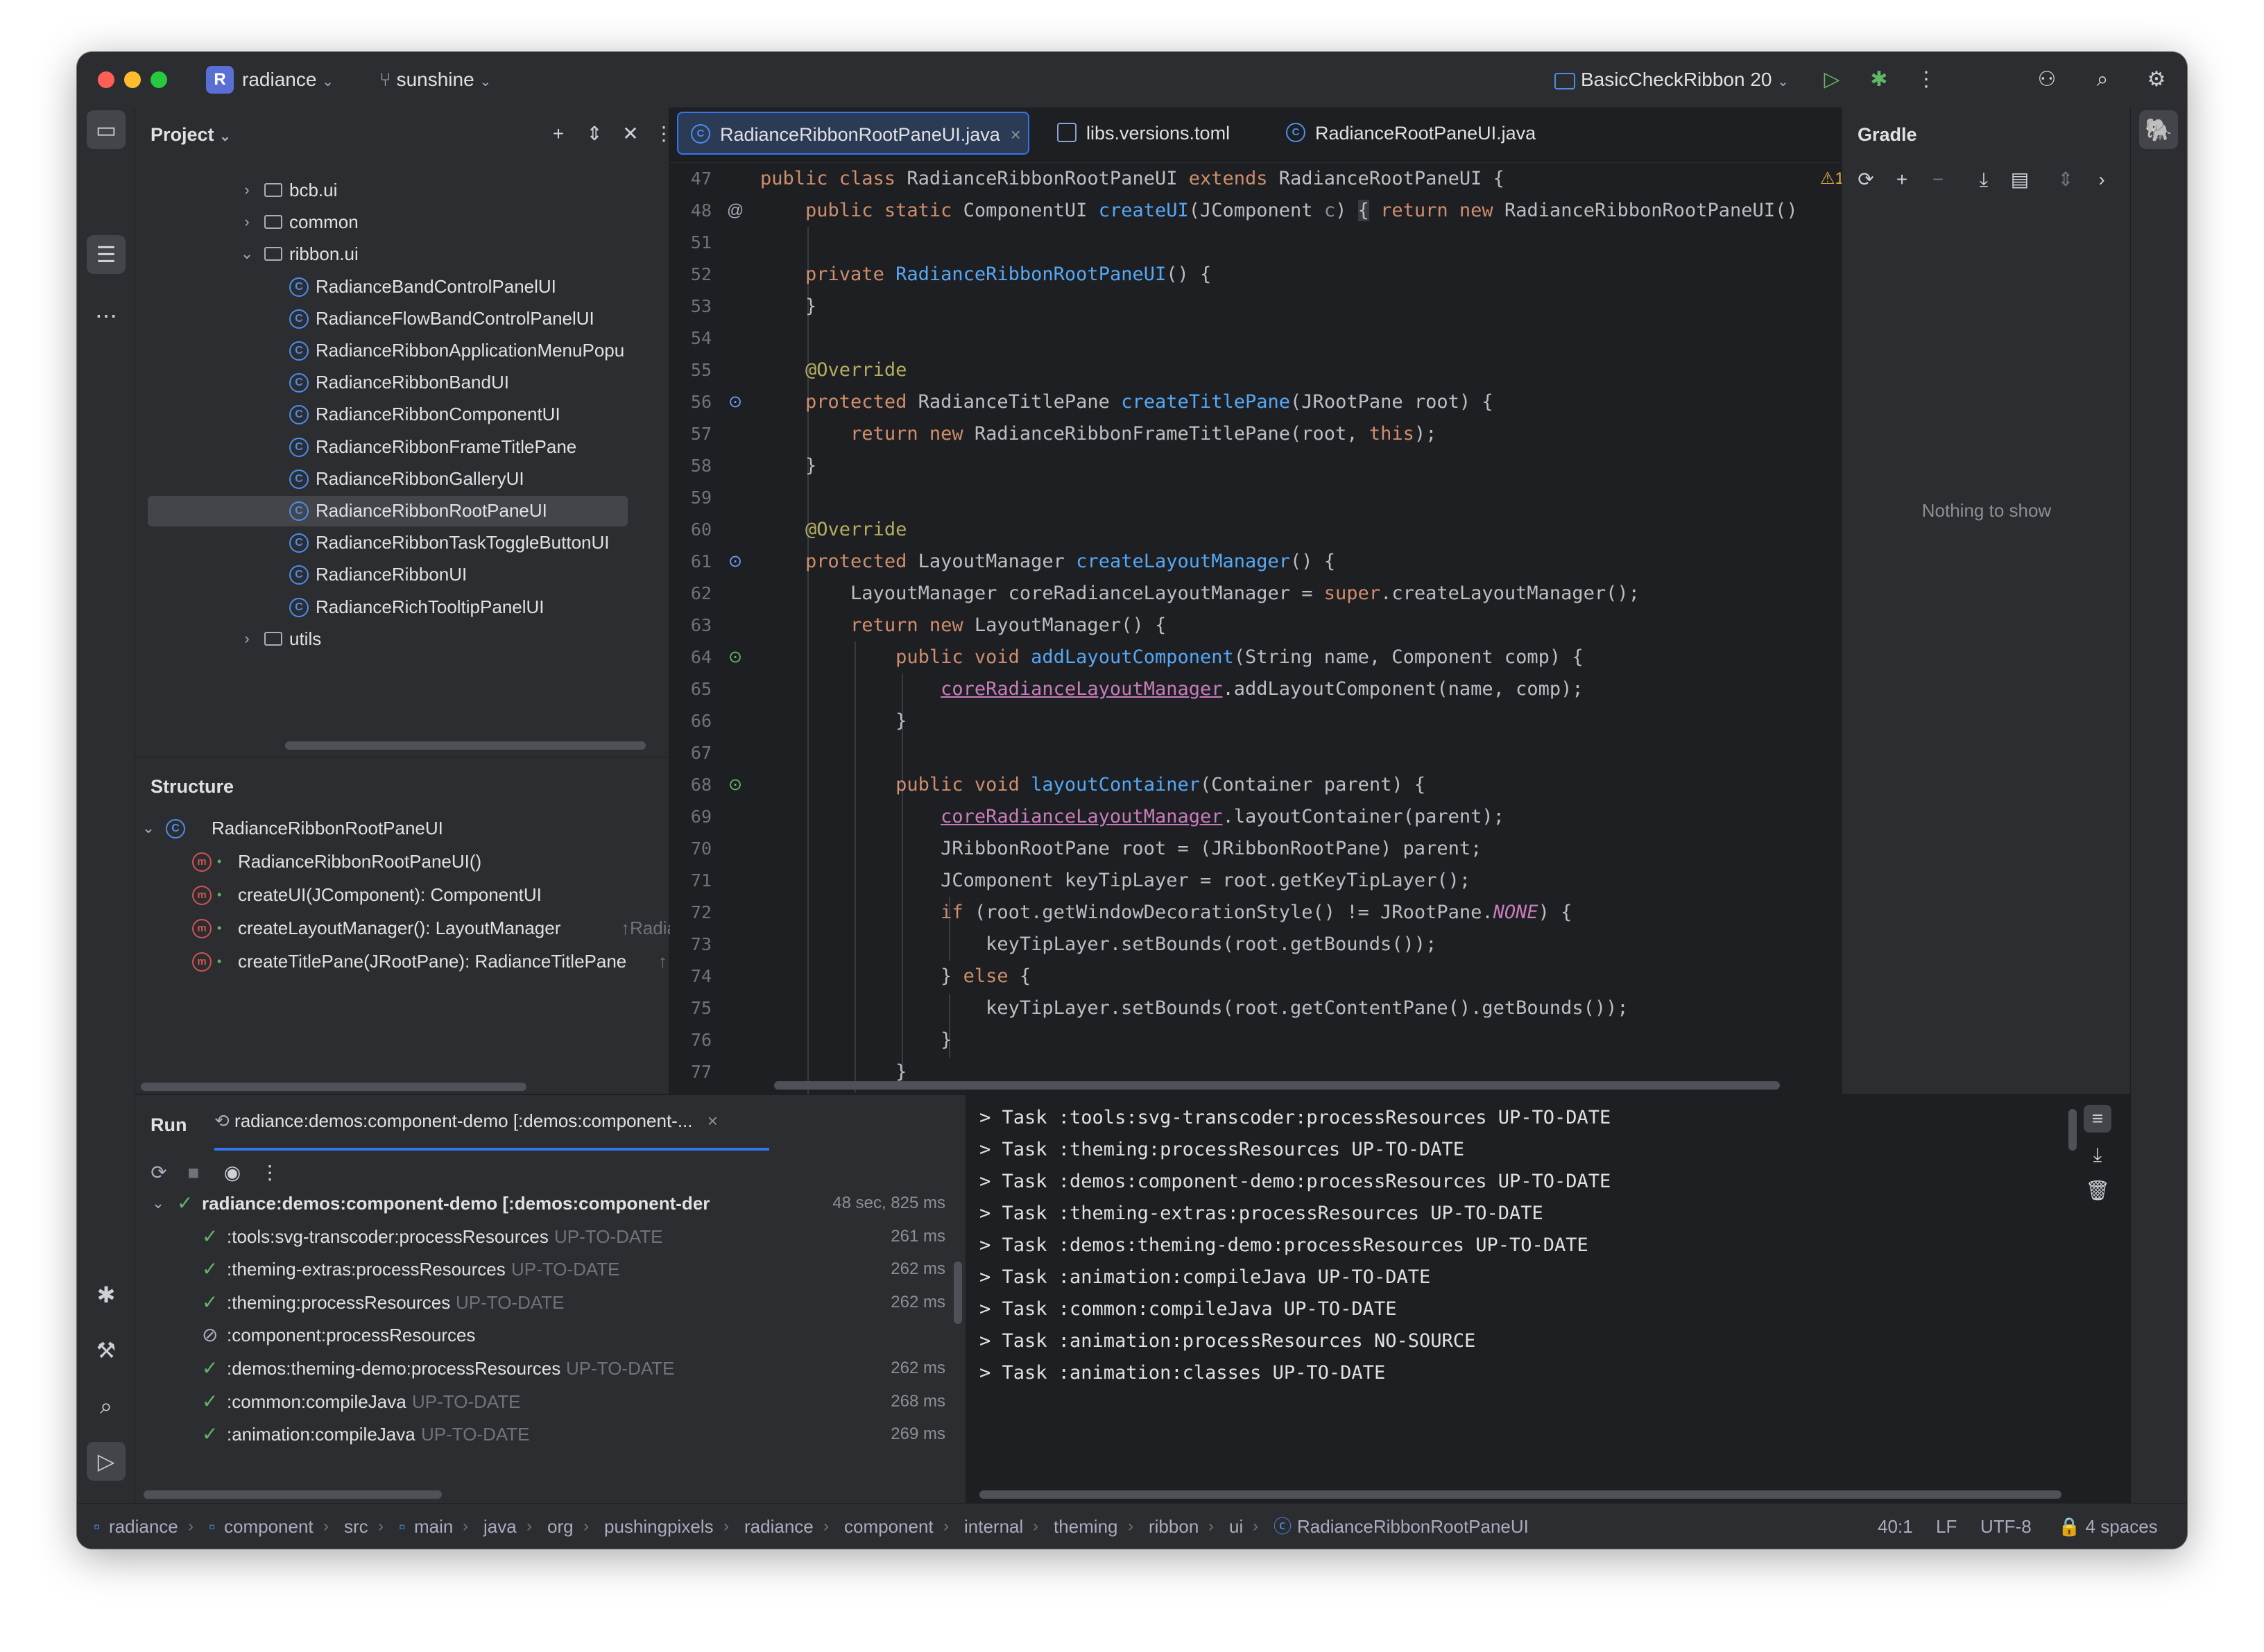  I want to click on add-icon: +, so click(1902, 179).